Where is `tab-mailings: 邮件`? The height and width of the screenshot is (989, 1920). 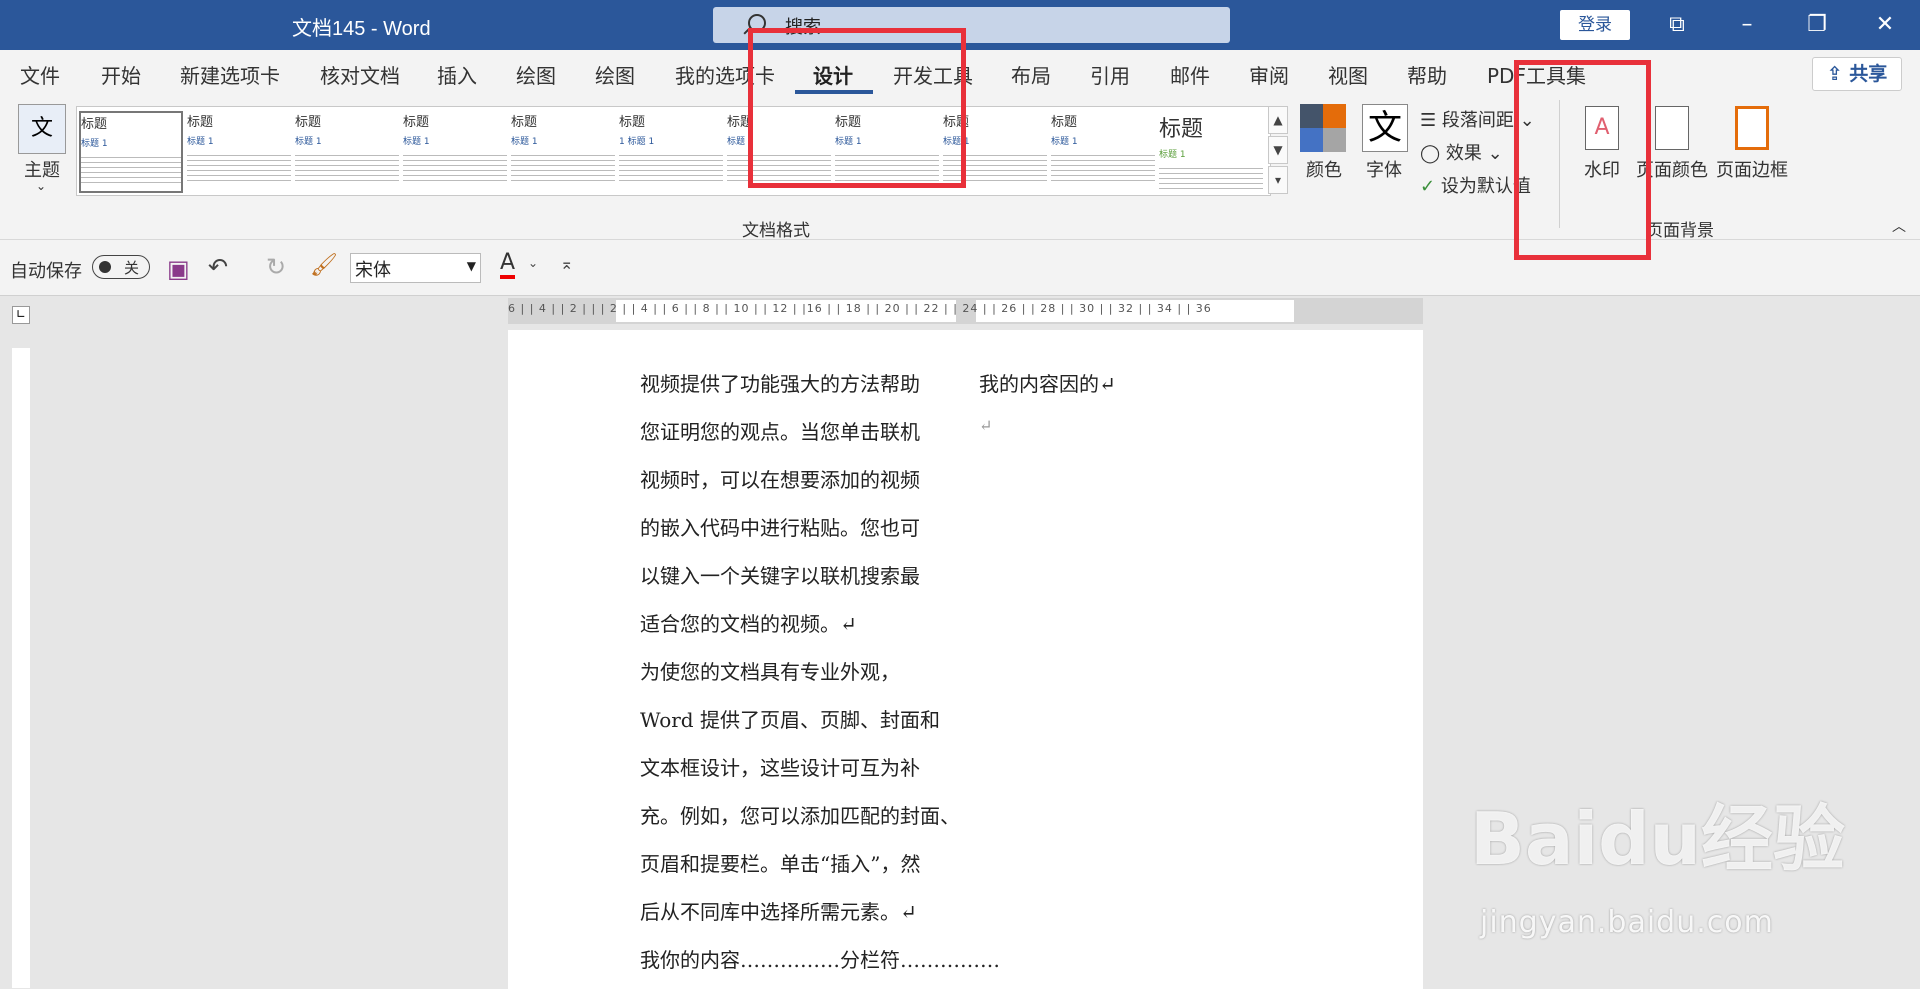 tab-mailings: 邮件 is located at coordinates (1190, 74).